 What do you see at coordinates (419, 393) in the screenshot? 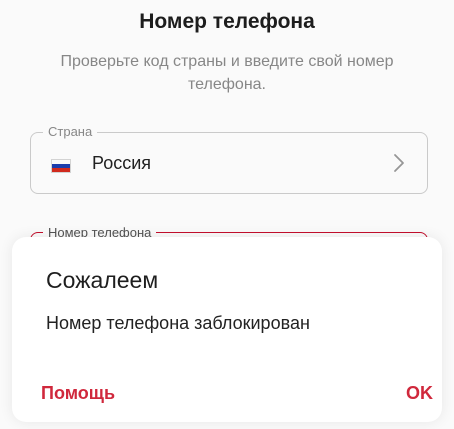
I see `ok-button: OK` at bounding box center [419, 393].